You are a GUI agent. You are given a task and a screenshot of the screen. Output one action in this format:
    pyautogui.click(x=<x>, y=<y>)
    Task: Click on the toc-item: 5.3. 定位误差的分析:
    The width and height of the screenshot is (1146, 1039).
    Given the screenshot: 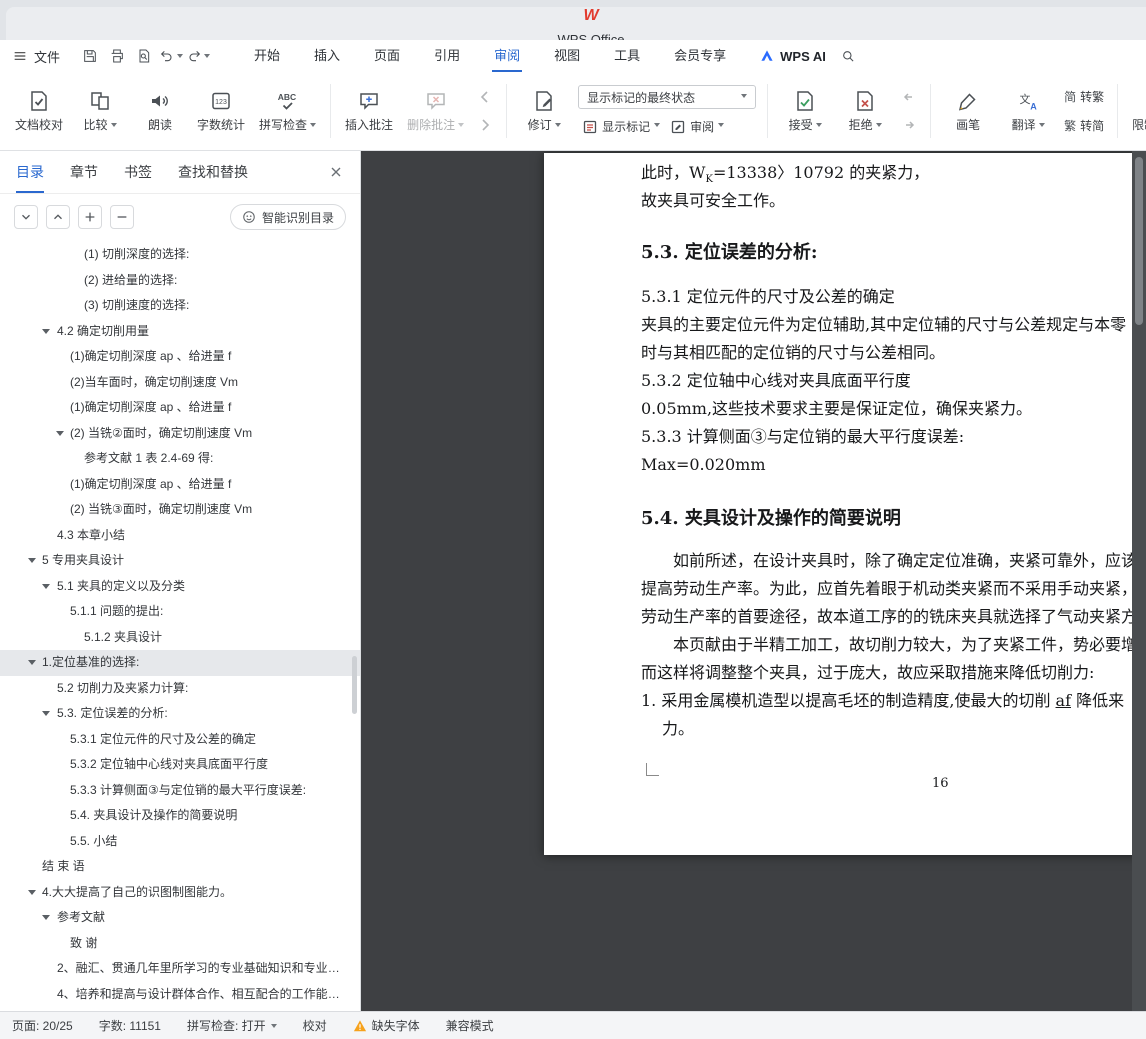 What is the action you would take?
    pyautogui.click(x=180, y=714)
    